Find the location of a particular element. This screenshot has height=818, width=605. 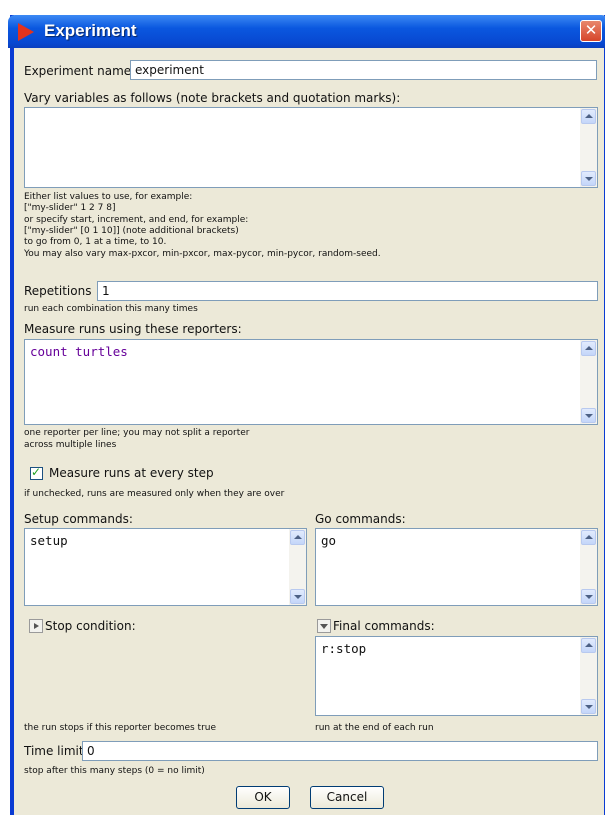

setup-commands-textarea: setup is located at coordinates (165, 567).